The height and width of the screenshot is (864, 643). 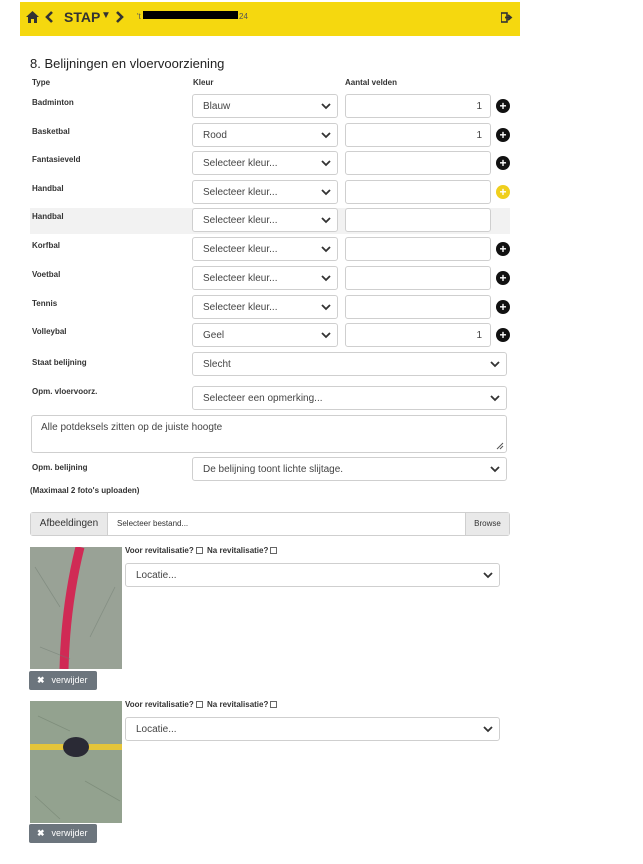 What do you see at coordinates (32, 18) in the screenshot?
I see `home-icon` at bounding box center [32, 18].